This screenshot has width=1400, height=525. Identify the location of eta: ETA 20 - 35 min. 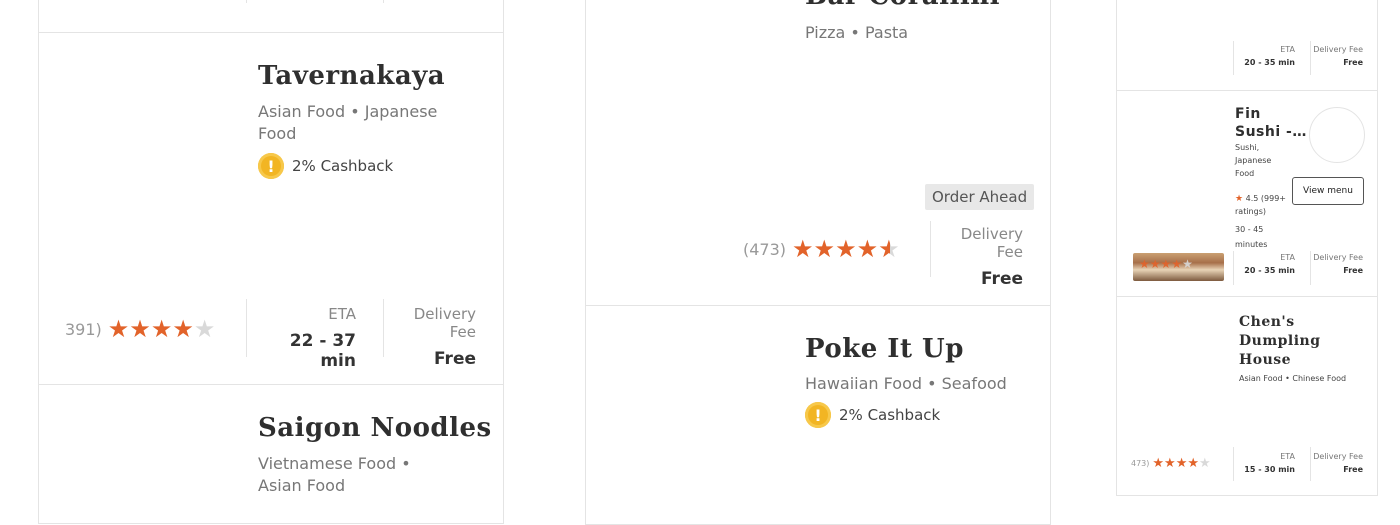
(1266, 56).